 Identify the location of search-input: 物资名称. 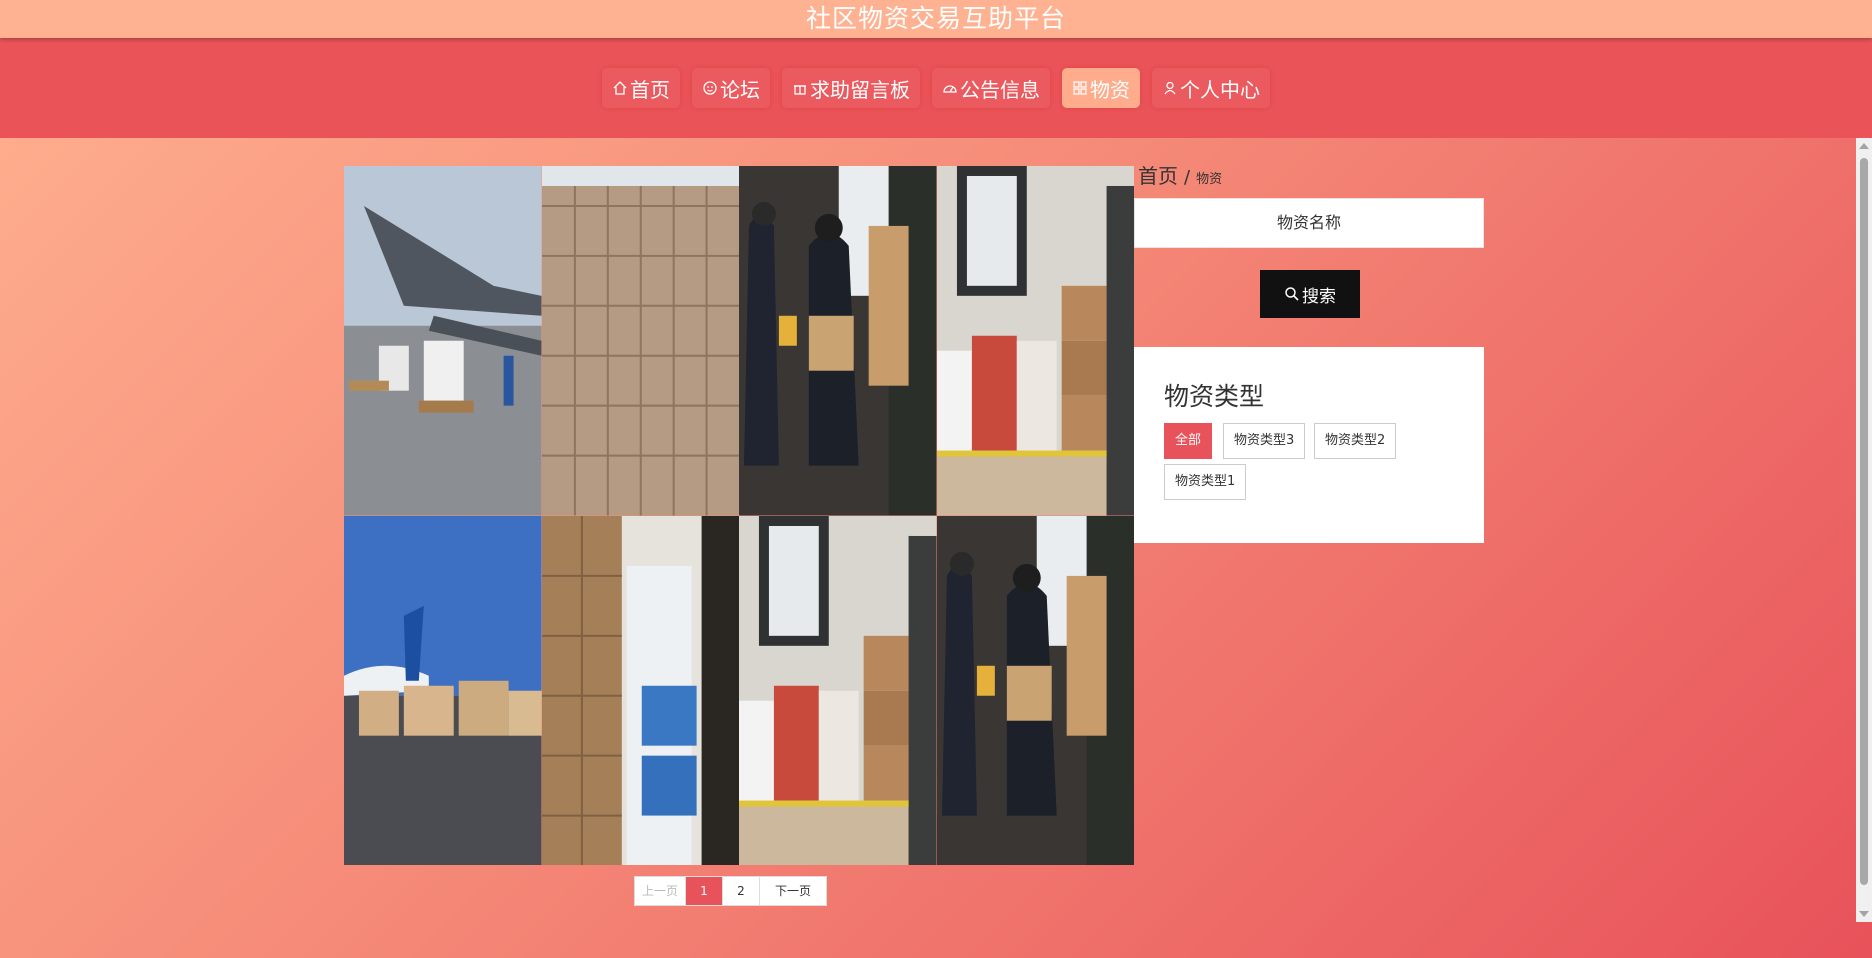
(1309, 223).